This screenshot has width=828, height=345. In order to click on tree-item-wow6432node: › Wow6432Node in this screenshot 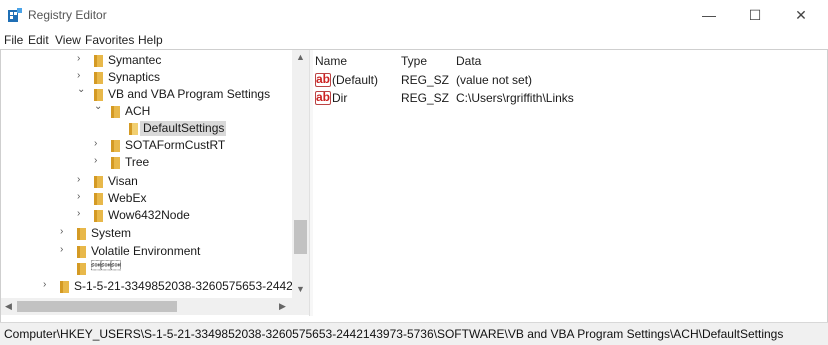, I will do `click(146, 215)`.